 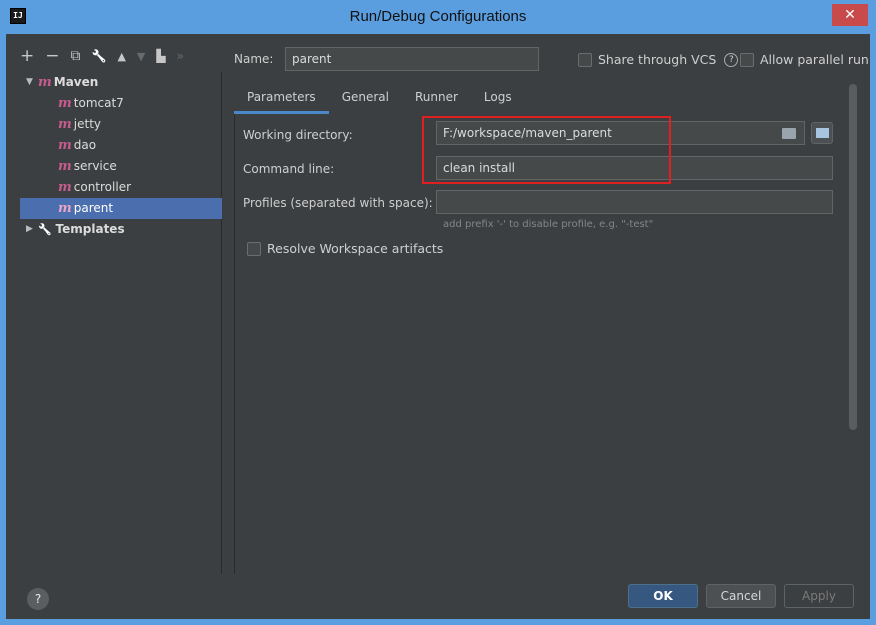 I want to click on profiles-label: Profiles (separated with space):, so click(x=338, y=203).